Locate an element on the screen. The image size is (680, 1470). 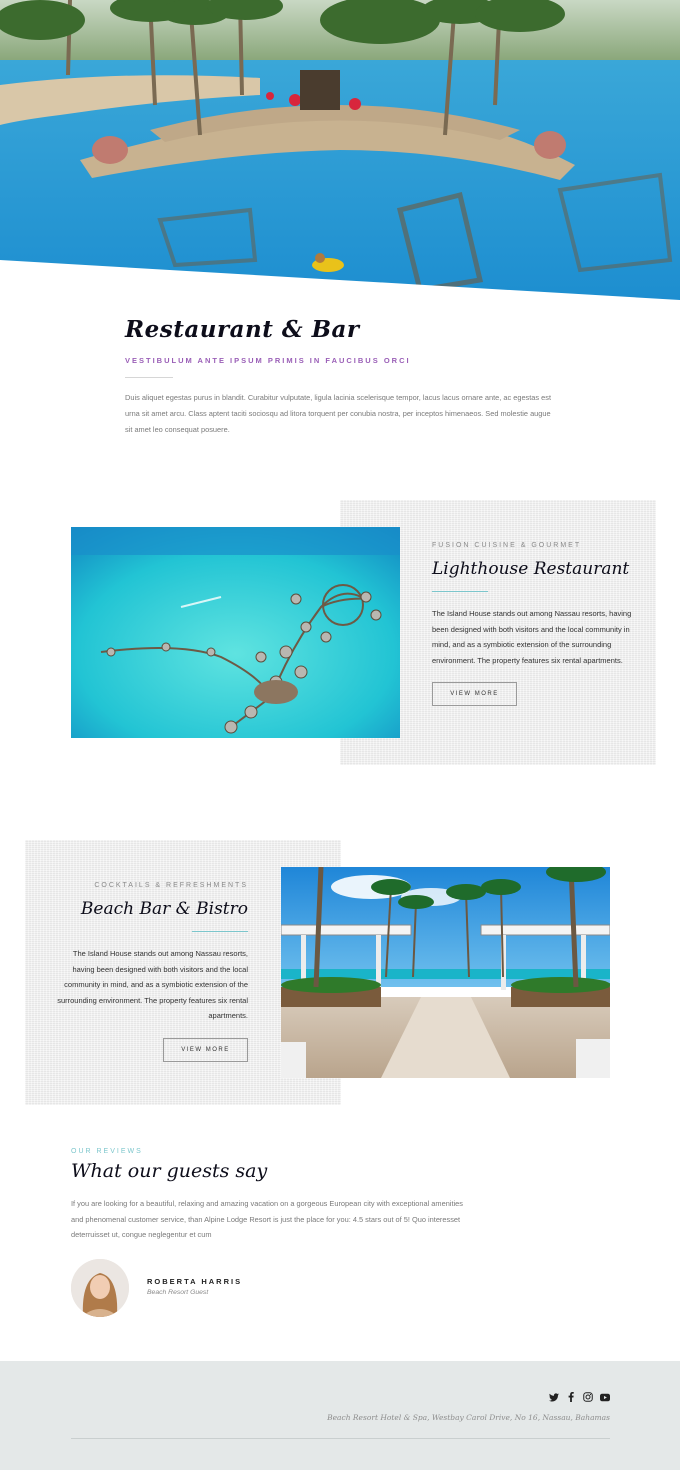
instagram-icon is located at coordinates (588, 1397).